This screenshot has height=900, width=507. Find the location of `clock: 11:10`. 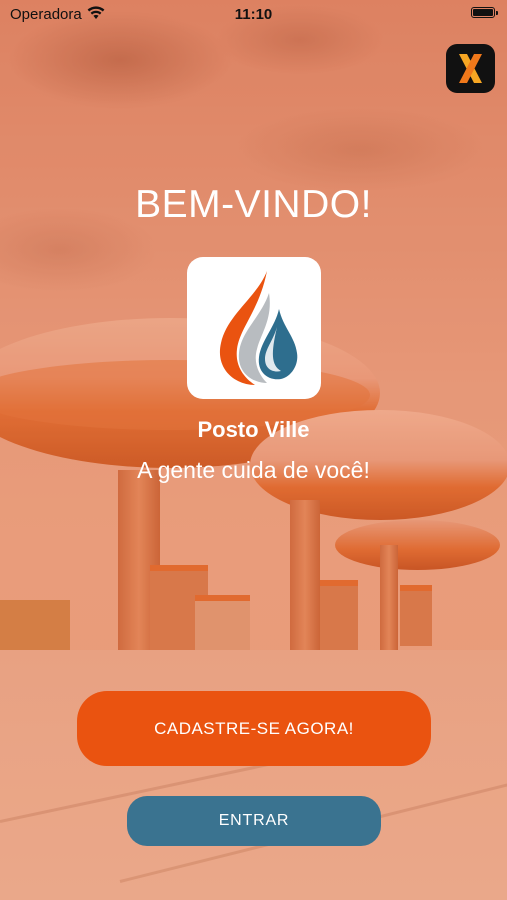

clock: 11:10 is located at coordinates (253, 14).